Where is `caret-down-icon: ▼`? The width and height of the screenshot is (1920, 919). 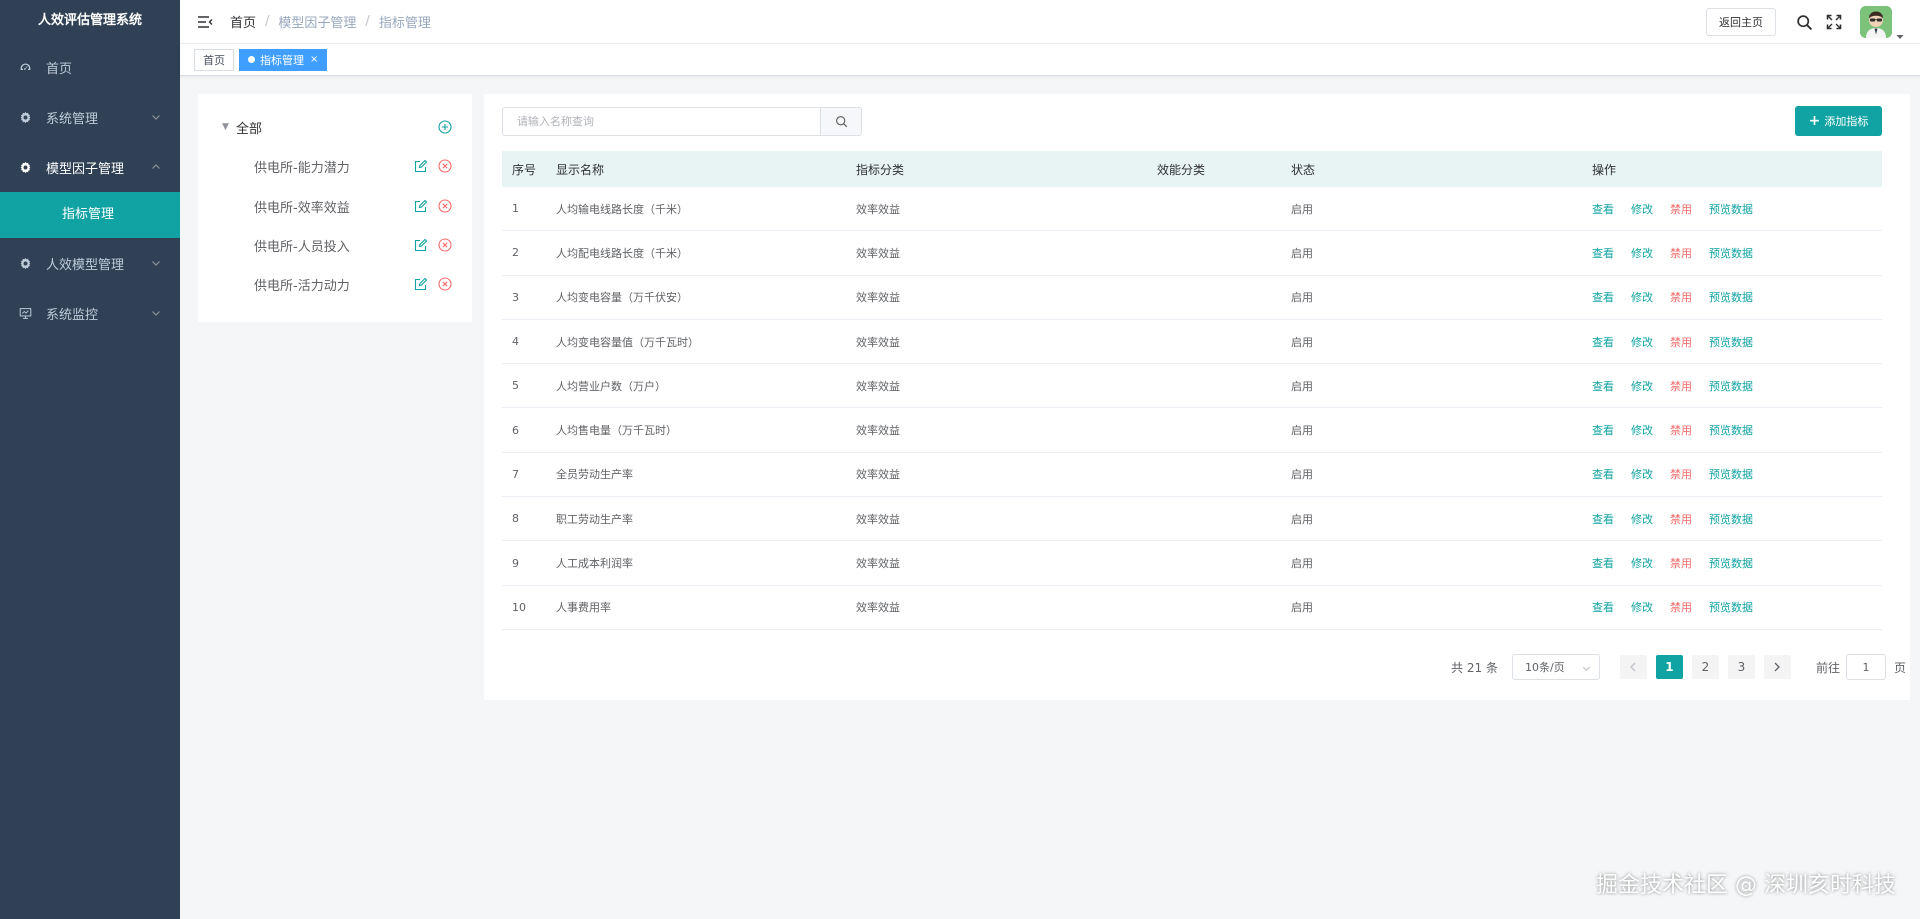
caret-down-icon: ▼ is located at coordinates (227, 127).